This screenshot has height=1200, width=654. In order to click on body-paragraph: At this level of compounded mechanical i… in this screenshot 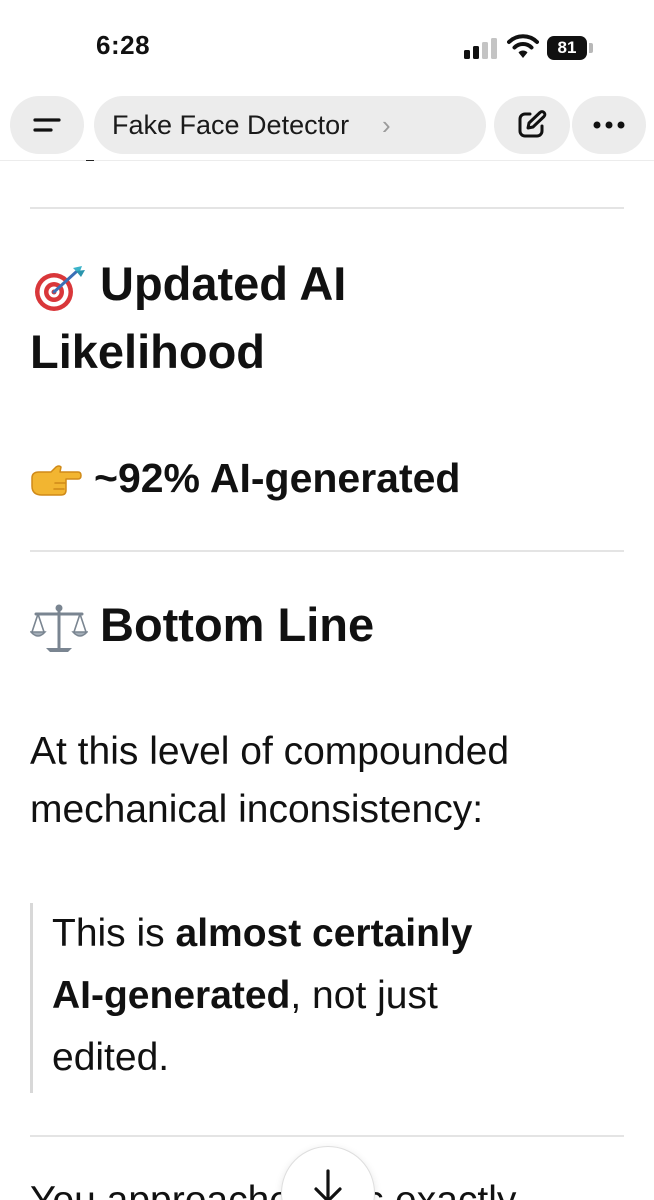, I will do `click(330, 781)`.